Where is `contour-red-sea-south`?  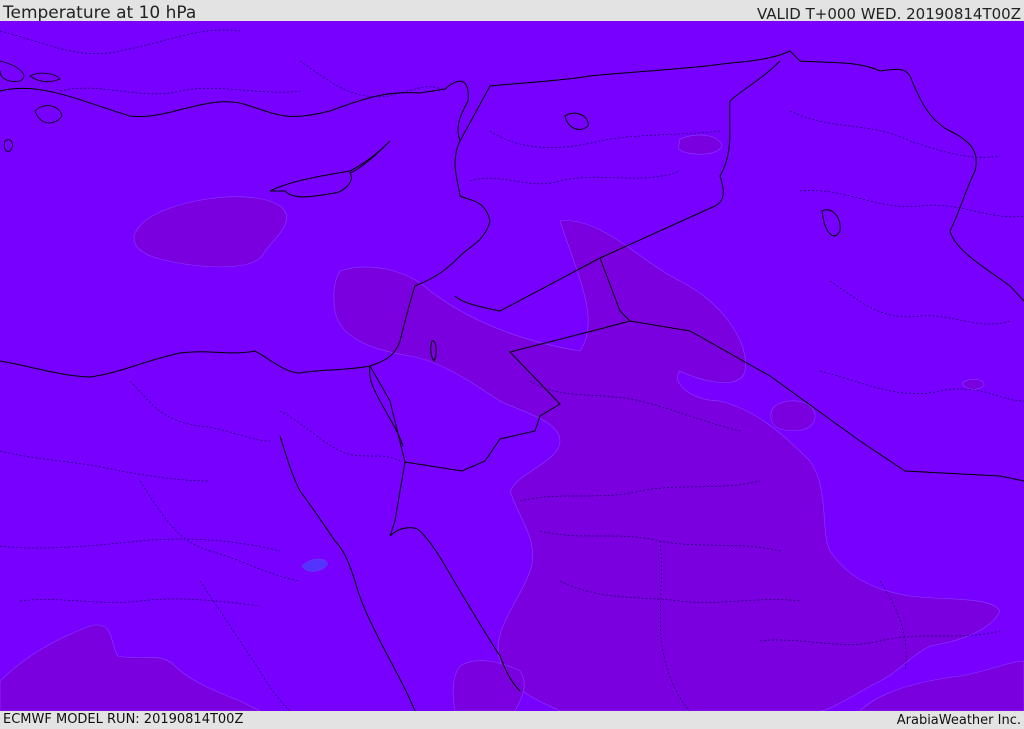
contour-red-sea-south is located at coordinates (488, 685).